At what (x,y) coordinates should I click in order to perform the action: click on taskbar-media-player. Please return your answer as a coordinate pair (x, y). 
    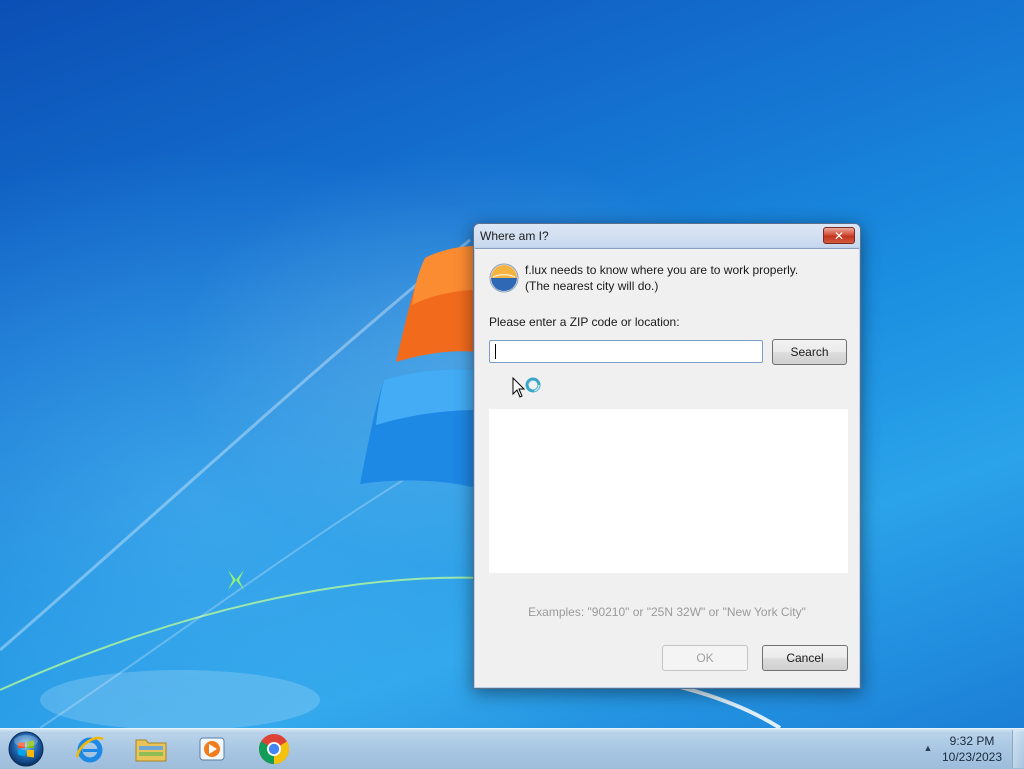
    Looking at the image, I should click on (212, 749).